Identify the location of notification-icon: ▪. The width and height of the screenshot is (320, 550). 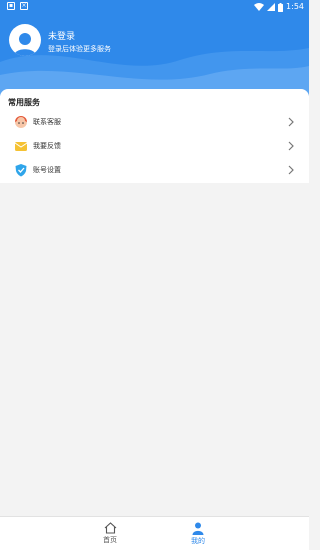
(11, 6).